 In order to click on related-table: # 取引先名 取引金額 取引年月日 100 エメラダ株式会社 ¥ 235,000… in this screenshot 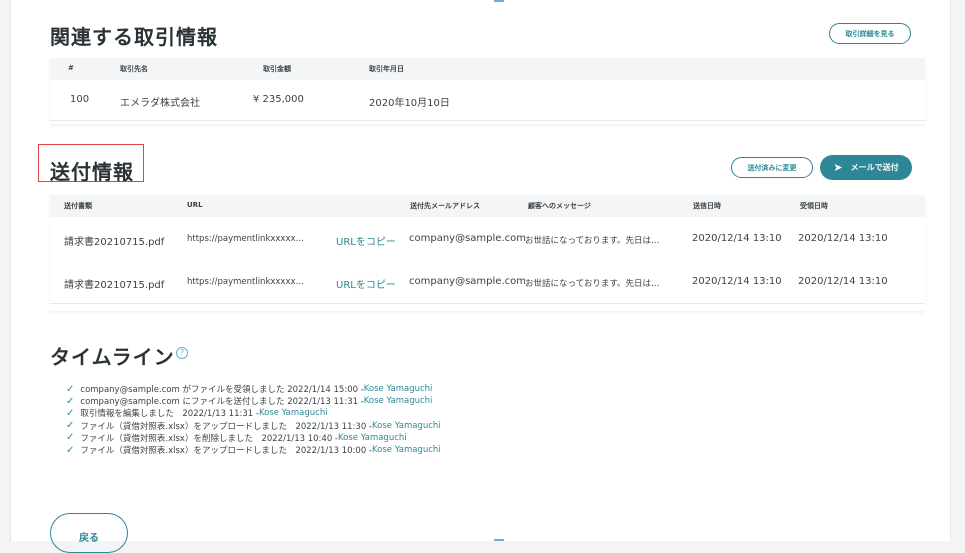, I will do `click(487, 91)`.